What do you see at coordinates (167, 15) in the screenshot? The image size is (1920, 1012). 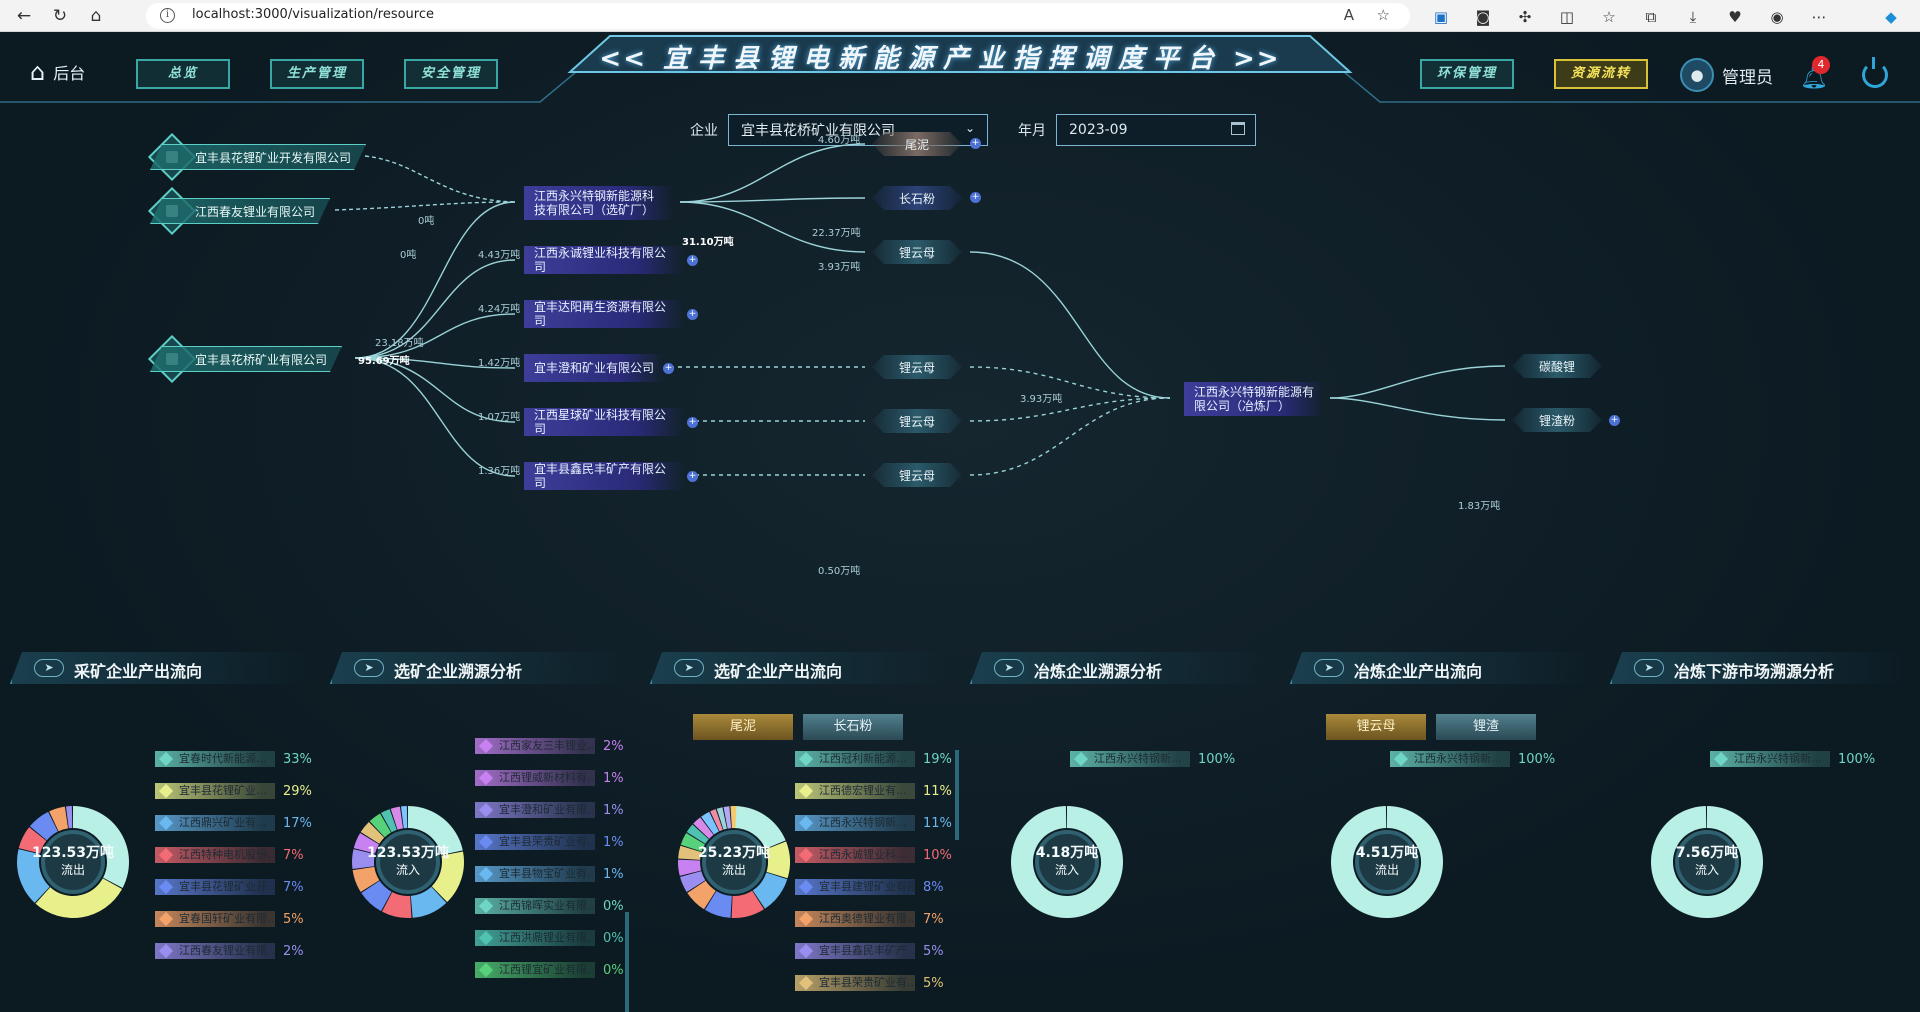 I see `site-info-icon: i` at bounding box center [167, 15].